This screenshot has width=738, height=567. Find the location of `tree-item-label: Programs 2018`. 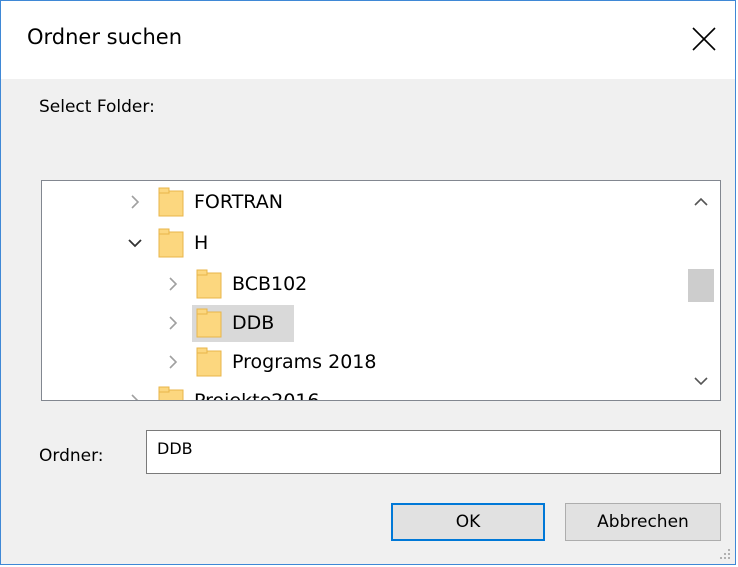

tree-item-label: Programs 2018 is located at coordinates (304, 362).